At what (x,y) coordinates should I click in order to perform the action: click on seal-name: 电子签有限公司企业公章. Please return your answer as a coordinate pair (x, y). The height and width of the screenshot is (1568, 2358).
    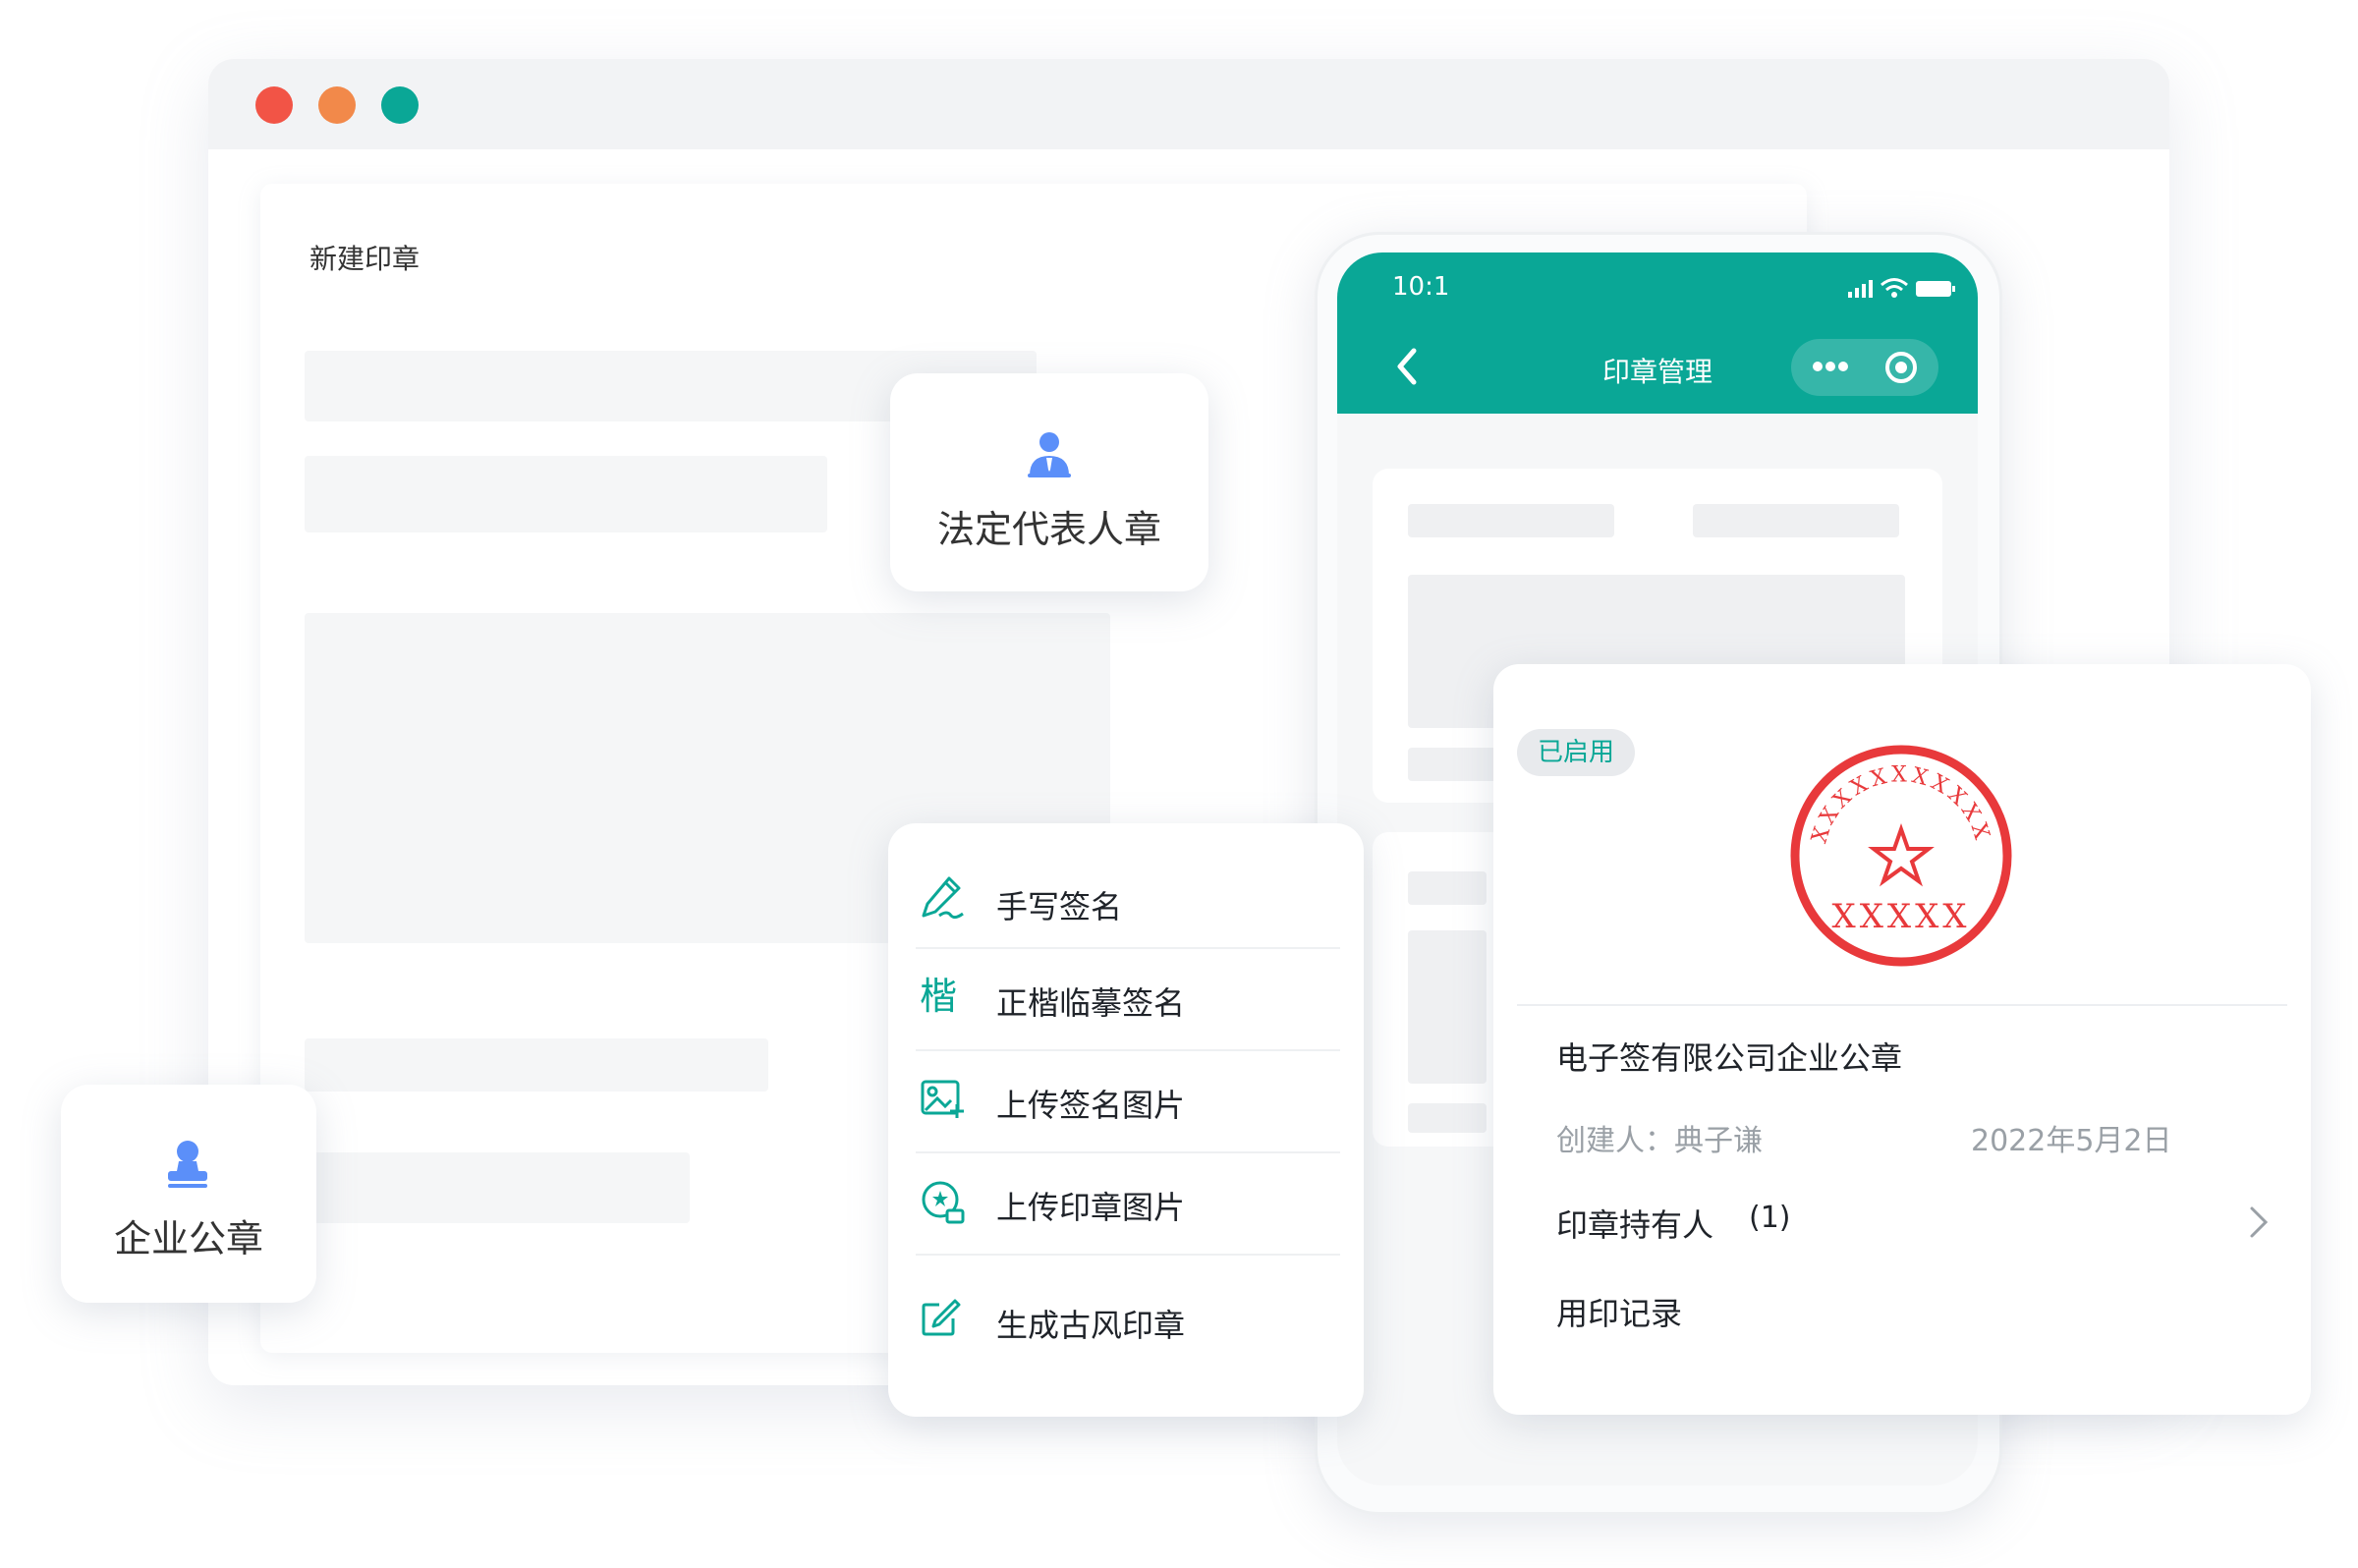
    Looking at the image, I should click on (1730, 1058).